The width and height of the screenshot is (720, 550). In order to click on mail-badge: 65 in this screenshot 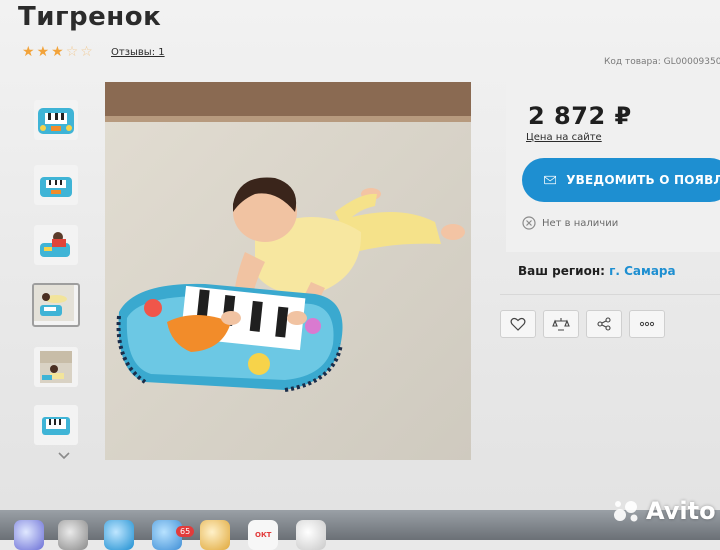, I will do `click(185, 531)`.